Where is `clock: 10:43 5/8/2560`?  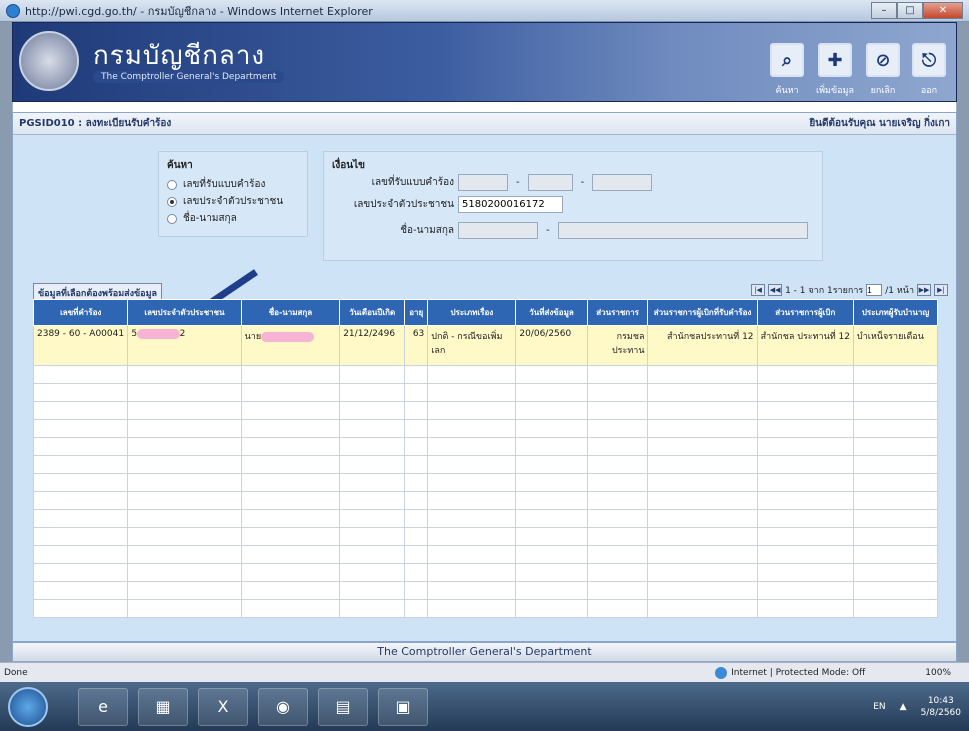
clock: 10:43 5/8/2560 is located at coordinates (941, 707).